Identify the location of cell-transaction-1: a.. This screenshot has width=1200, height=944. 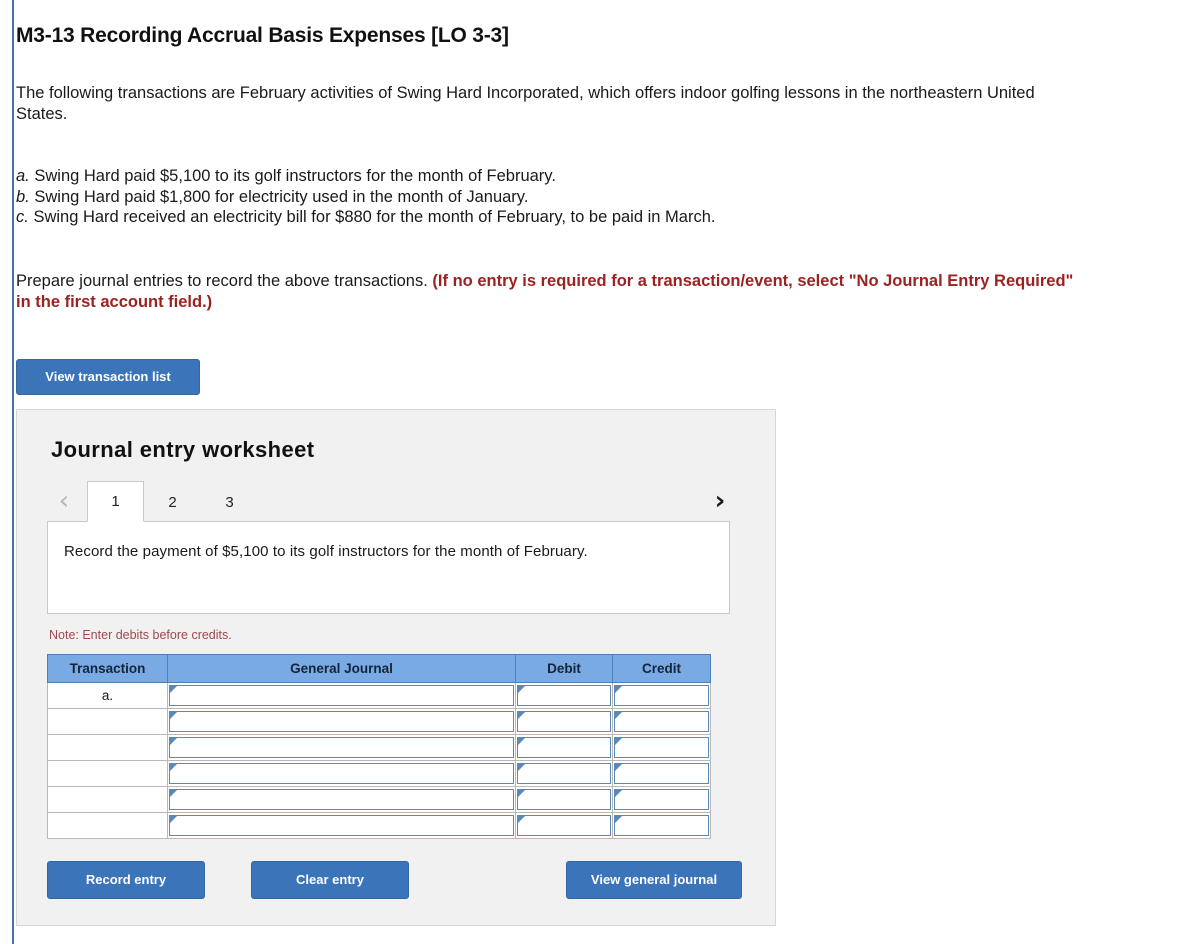
(107, 695).